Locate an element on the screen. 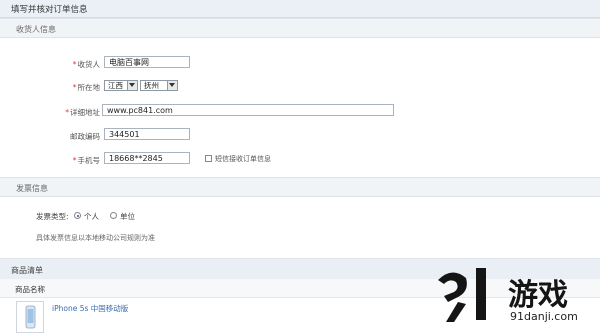 The height and width of the screenshot is (334, 600). postcode-input: 344501 is located at coordinates (147, 134).